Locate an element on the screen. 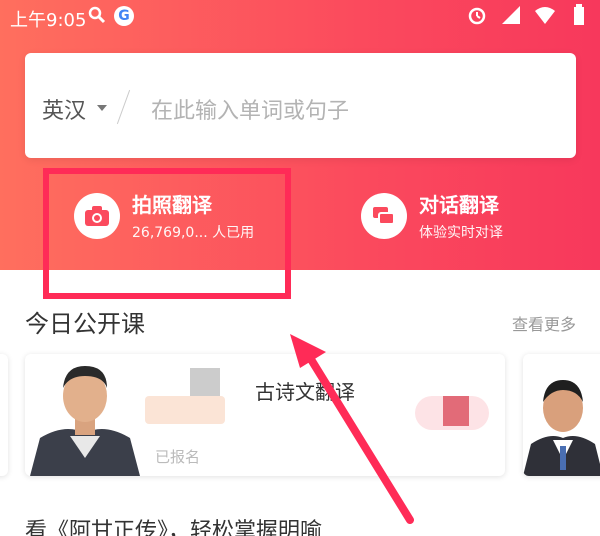  chat-icon is located at coordinates (384, 215).